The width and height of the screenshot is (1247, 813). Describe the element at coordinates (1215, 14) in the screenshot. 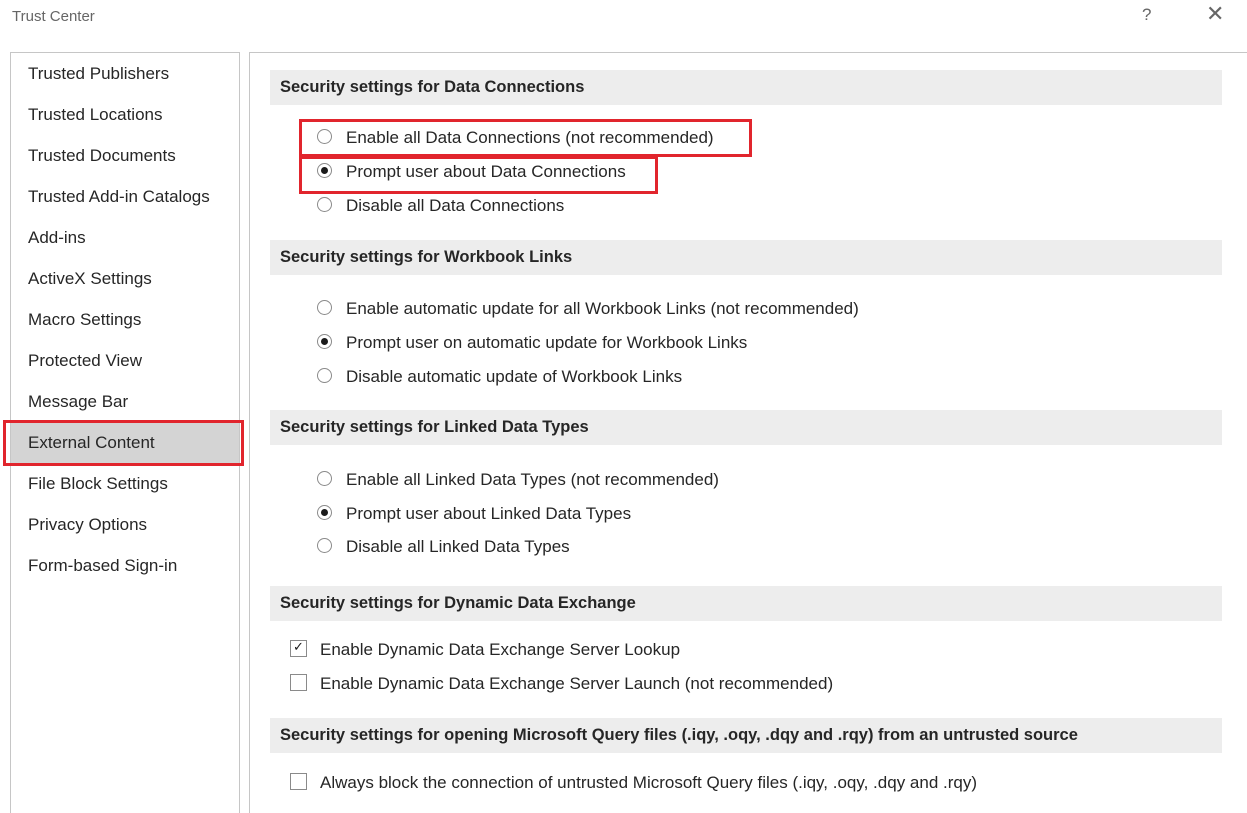

I see `close-icon: ✕` at that location.